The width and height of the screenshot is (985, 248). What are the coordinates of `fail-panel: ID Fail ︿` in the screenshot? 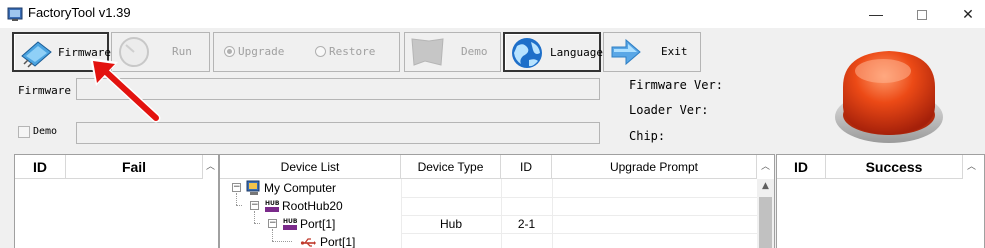 It's located at (116, 201).